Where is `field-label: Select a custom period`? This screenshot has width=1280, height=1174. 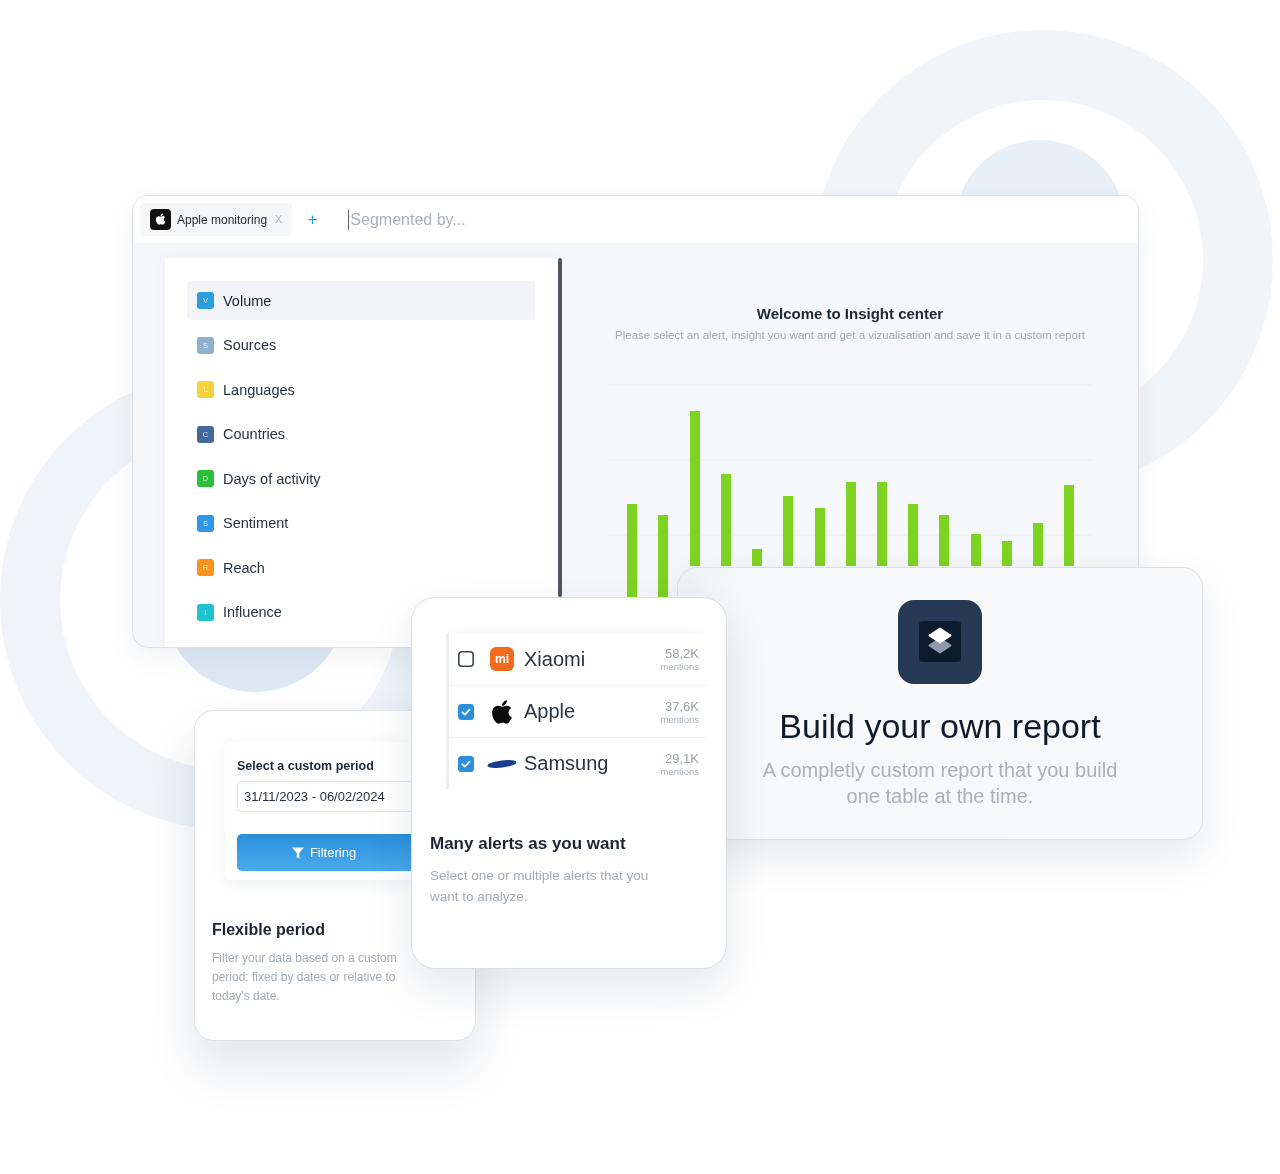 field-label: Select a custom period is located at coordinates (305, 766).